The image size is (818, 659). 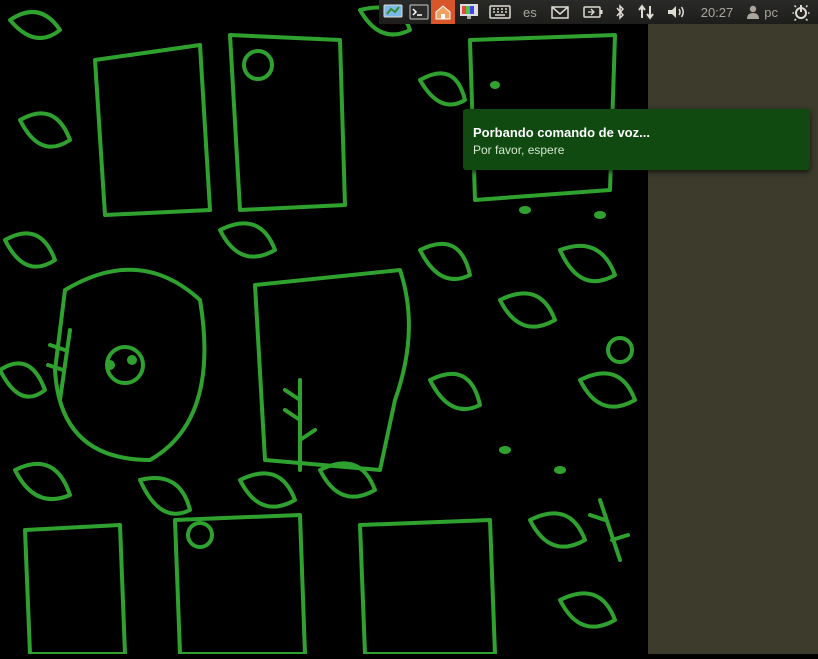 What do you see at coordinates (801, 12) in the screenshot?
I see `session-menu-gear-icon` at bounding box center [801, 12].